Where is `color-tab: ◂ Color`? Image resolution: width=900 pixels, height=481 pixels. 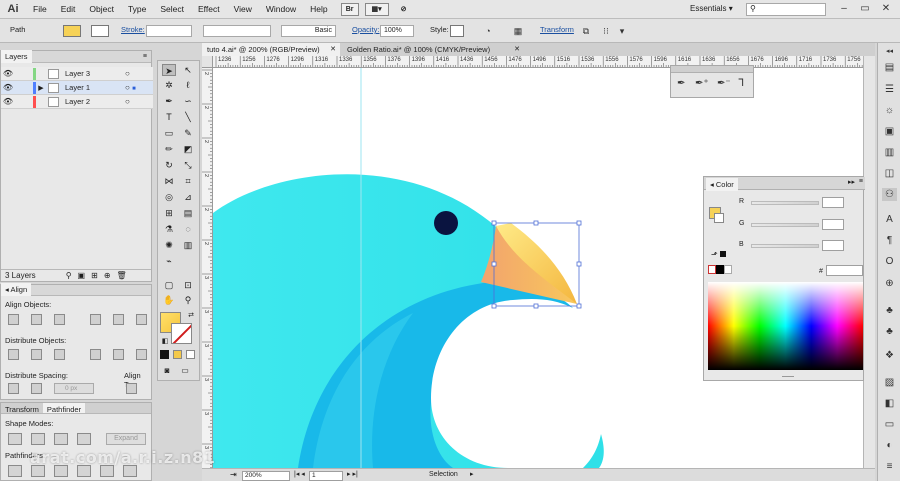 color-tab: ◂ Color is located at coordinates (722, 184).